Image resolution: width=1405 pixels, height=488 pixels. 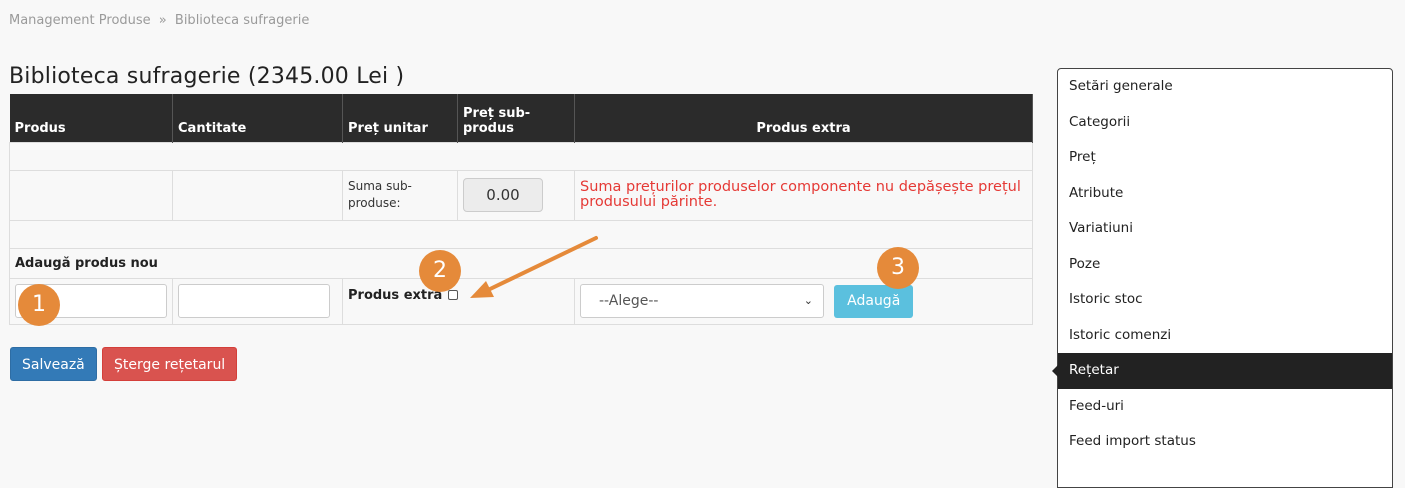 What do you see at coordinates (1225, 265) in the screenshot?
I see `sidebar-item-poze: Poze` at bounding box center [1225, 265].